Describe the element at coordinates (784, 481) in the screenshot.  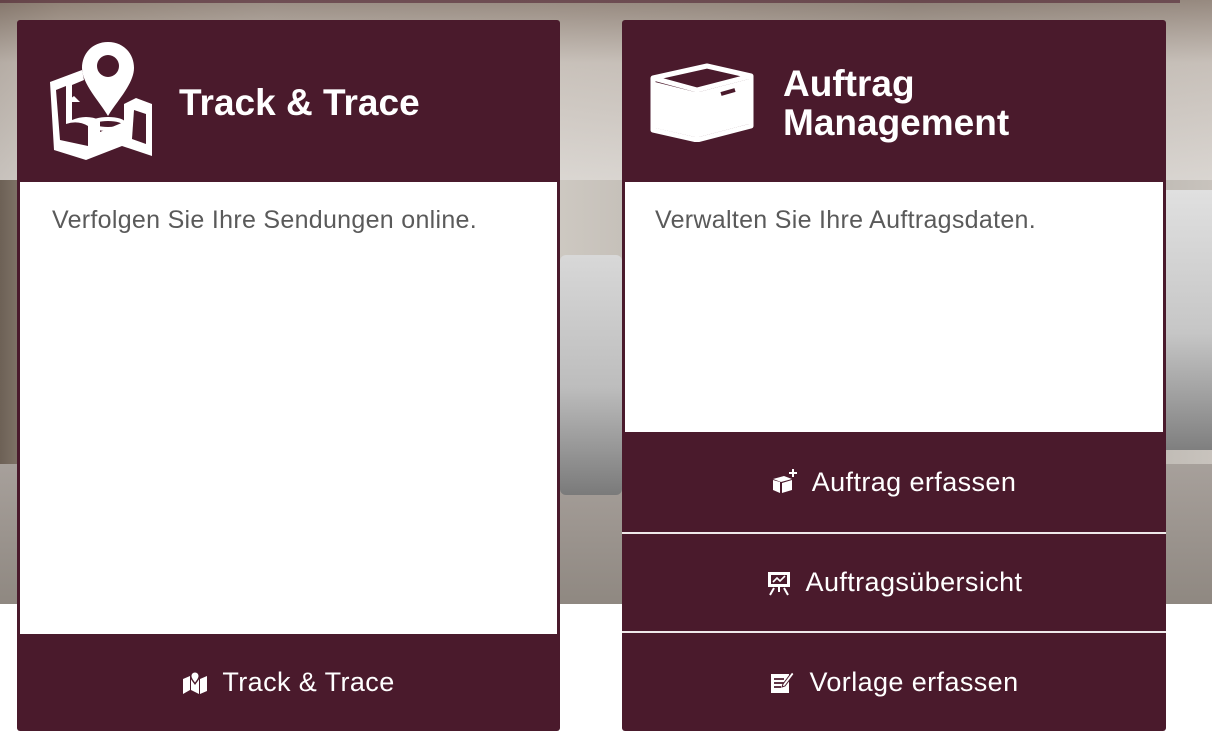
I see `box-plus-icon` at that location.